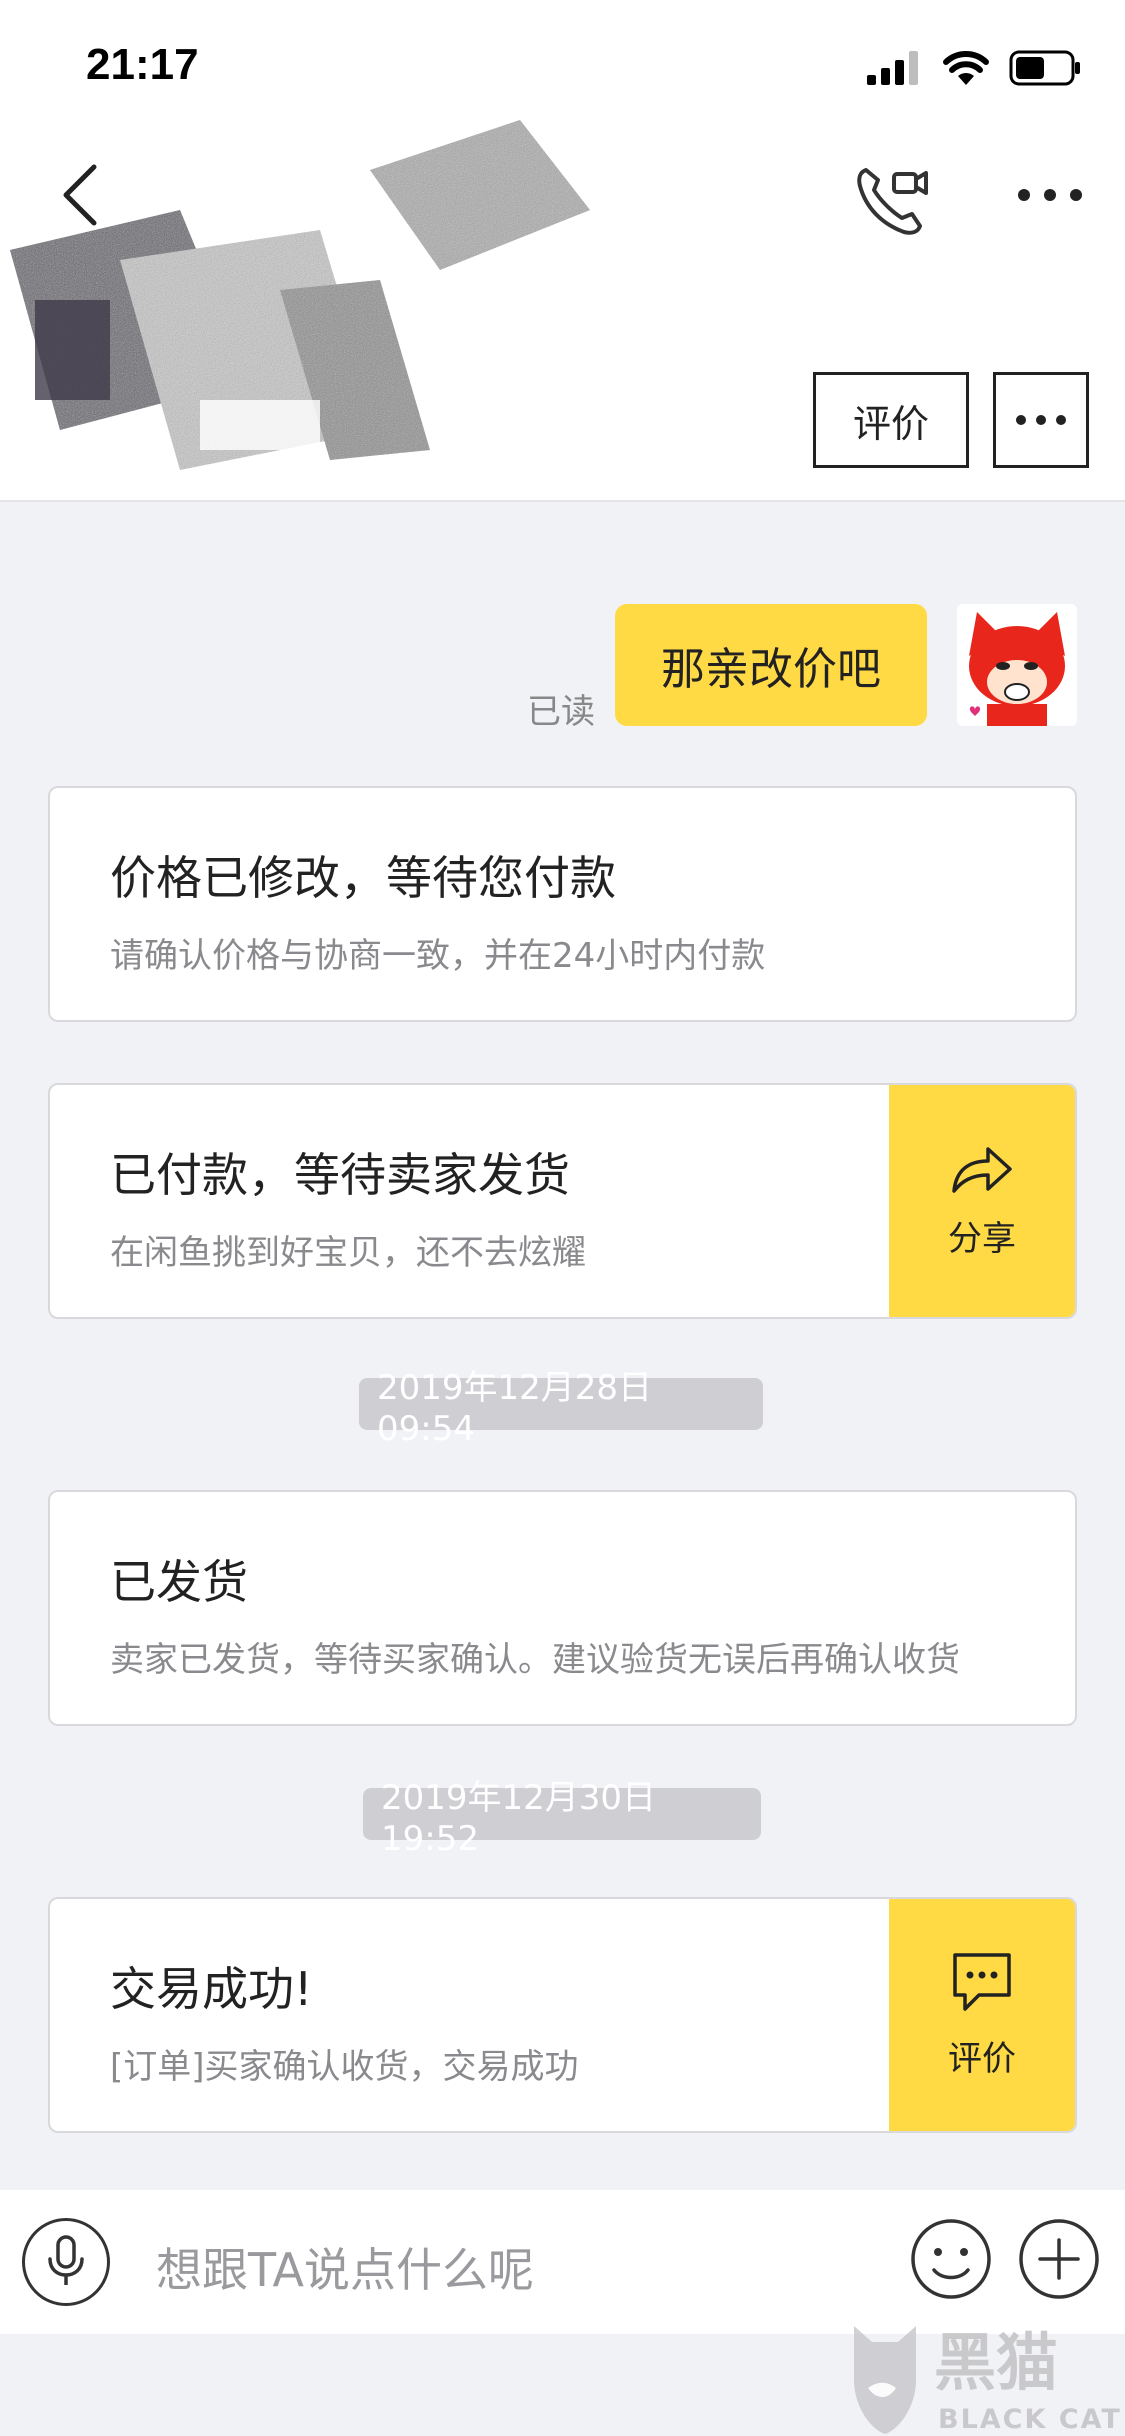  What do you see at coordinates (211, 1989) in the screenshot?
I see `card-title: 交易成功!` at bounding box center [211, 1989].